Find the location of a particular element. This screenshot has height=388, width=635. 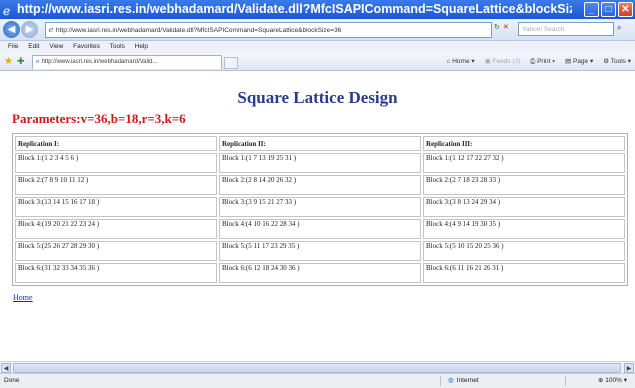

table-cell: Block 6:(6 12 18 24 30 36 ) is located at coordinates (320, 273).